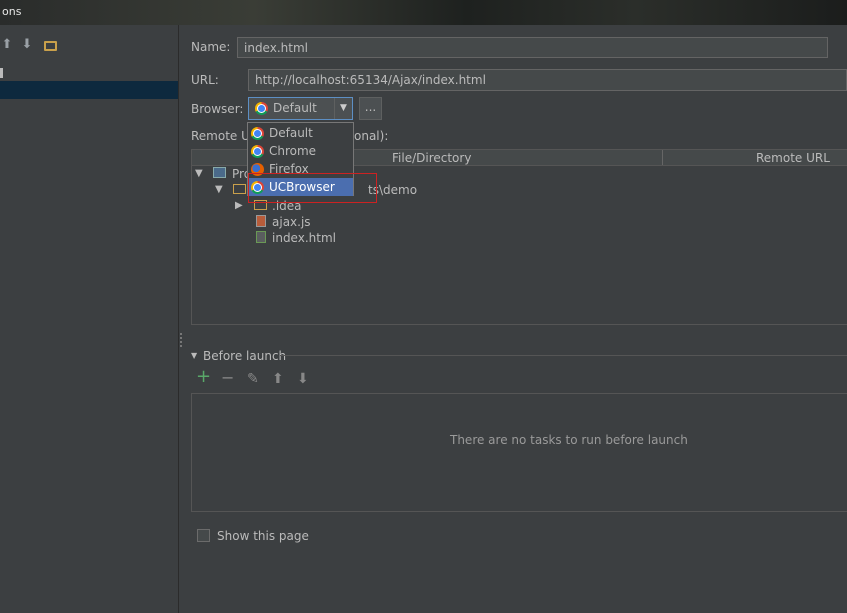  What do you see at coordinates (431, 158) in the screenshot?
I see `column-file-directory: File/Directory` at bounding box center [431, 158].